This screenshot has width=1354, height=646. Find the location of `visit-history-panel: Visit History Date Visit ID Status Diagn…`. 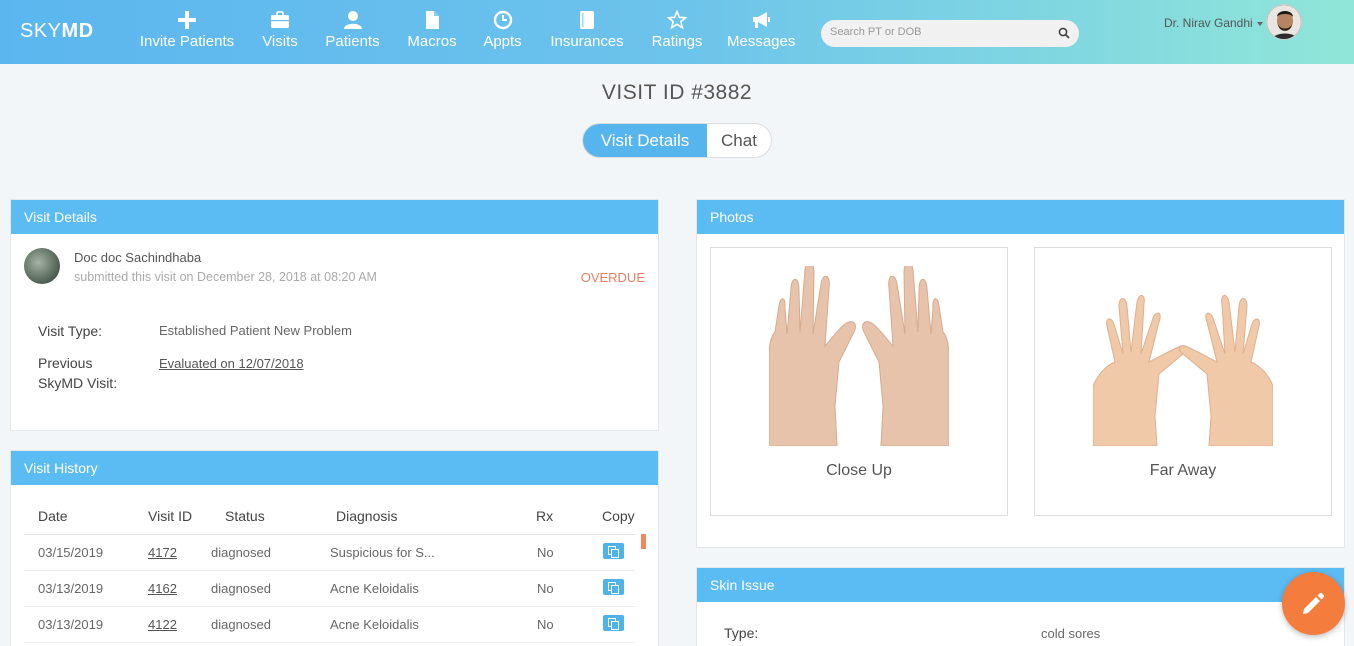

visit-history-panel: Visit History Date Visit ID Status Diagn… is located at coordinates (334, 548).